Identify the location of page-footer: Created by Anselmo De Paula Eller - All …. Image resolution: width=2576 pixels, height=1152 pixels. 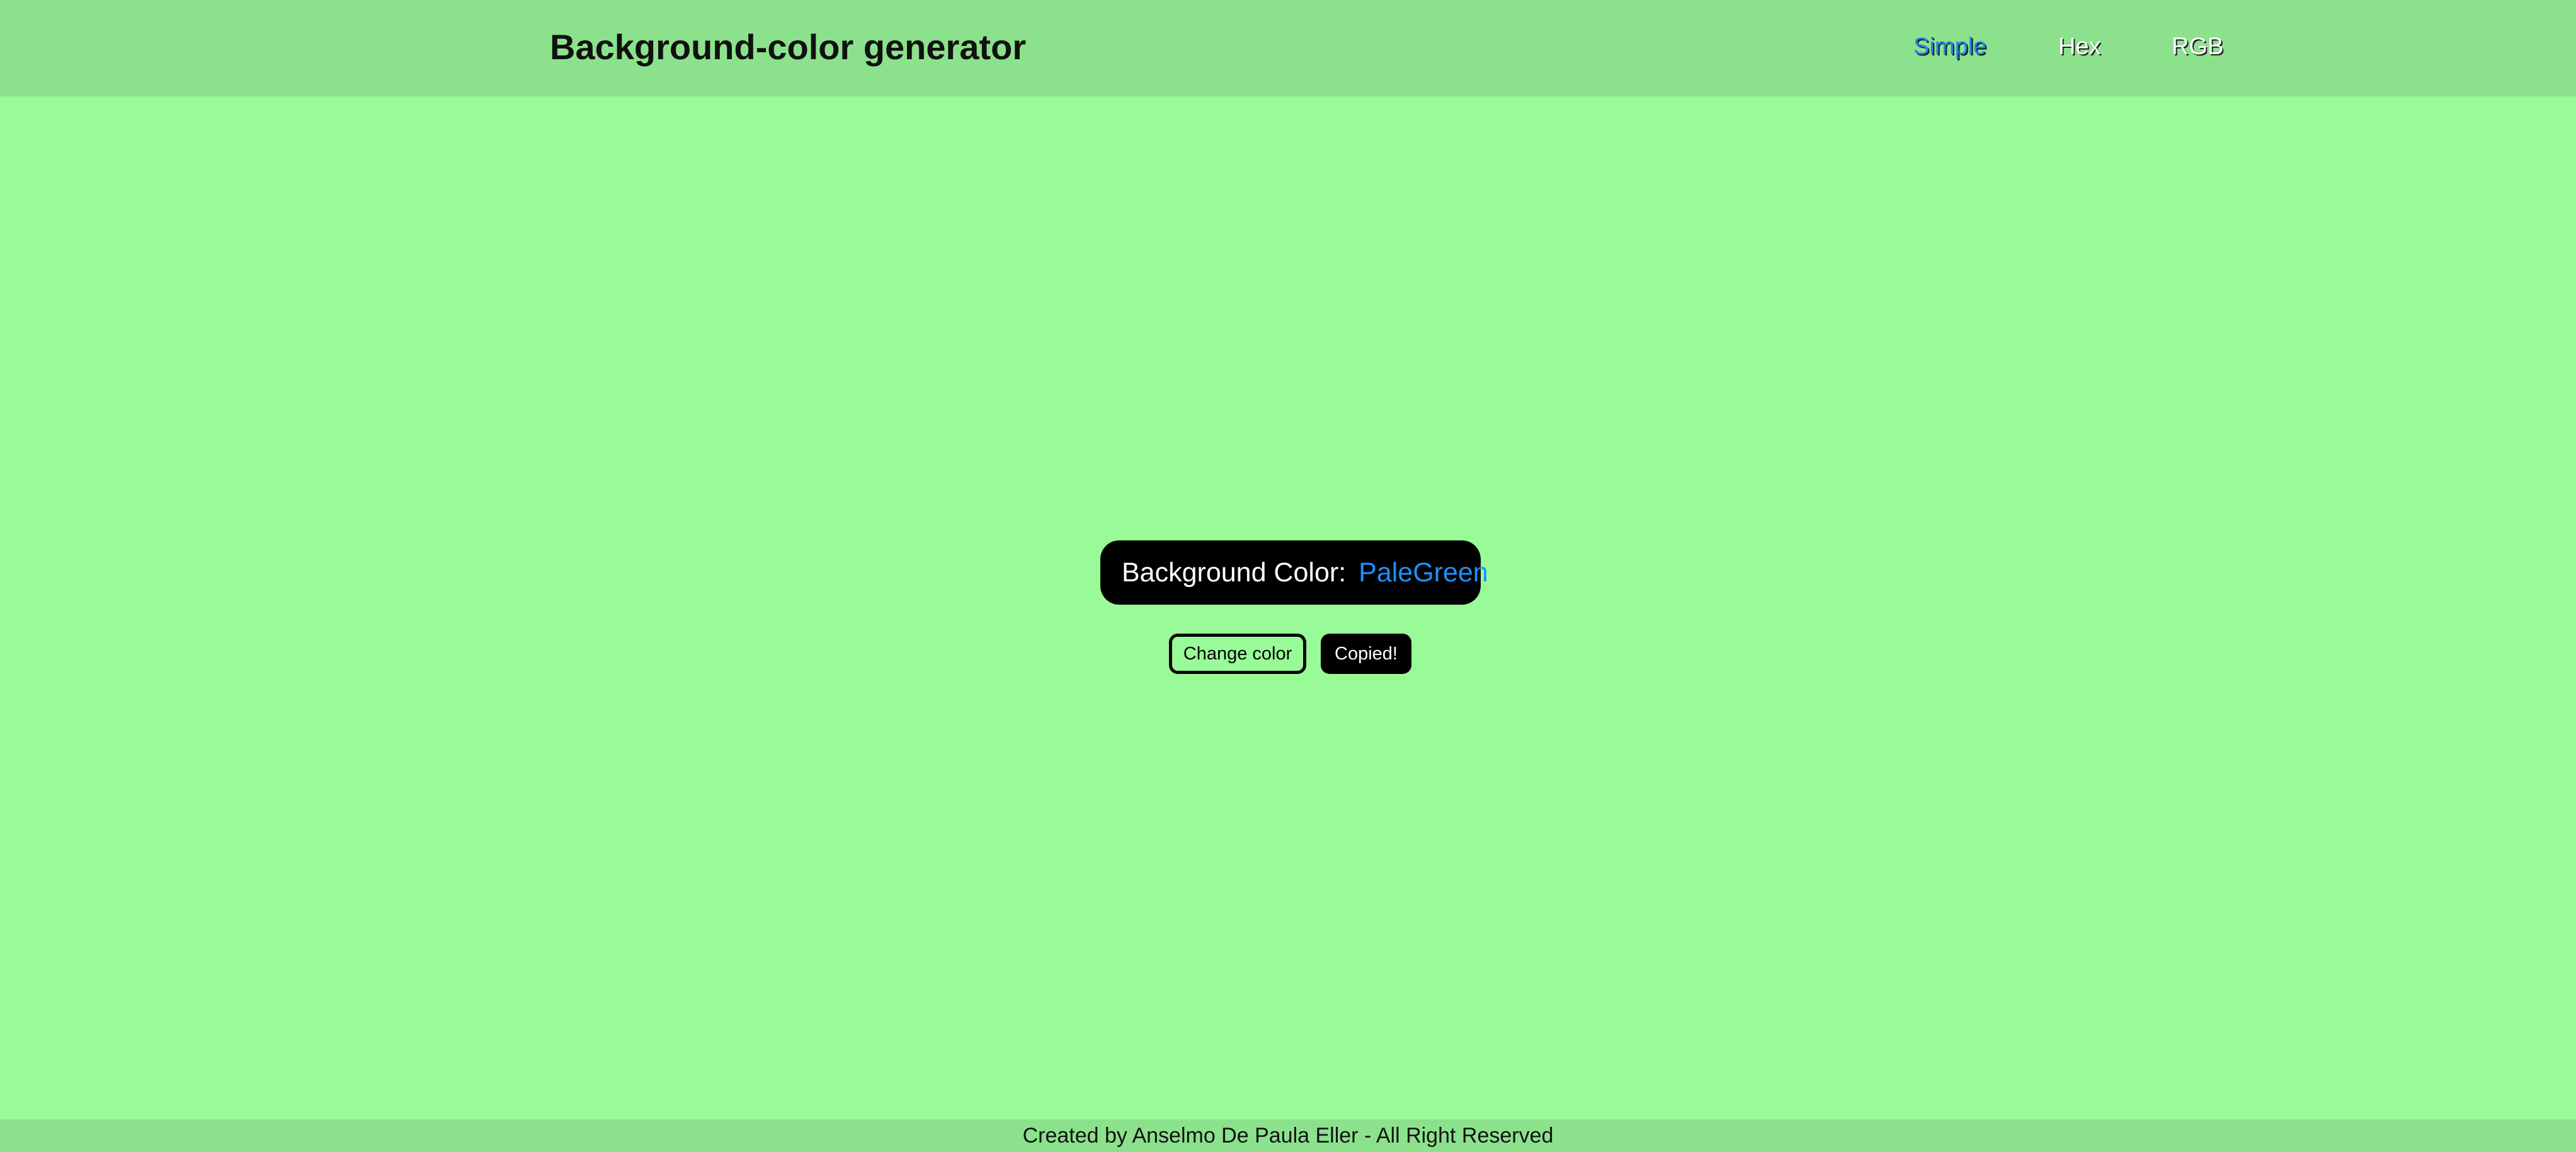
(1288, 1135).